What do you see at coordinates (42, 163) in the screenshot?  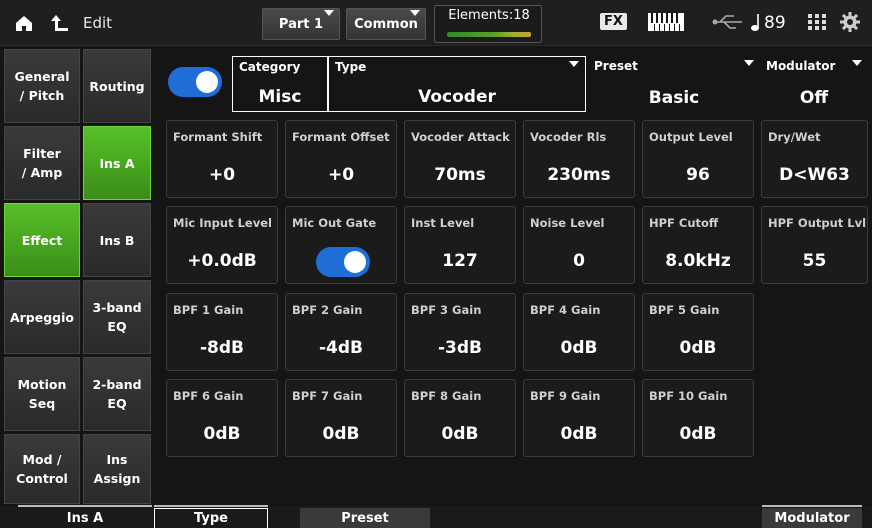 I see `nav-filter-amp: Filter / Amp` at bounding box center [42, 163].